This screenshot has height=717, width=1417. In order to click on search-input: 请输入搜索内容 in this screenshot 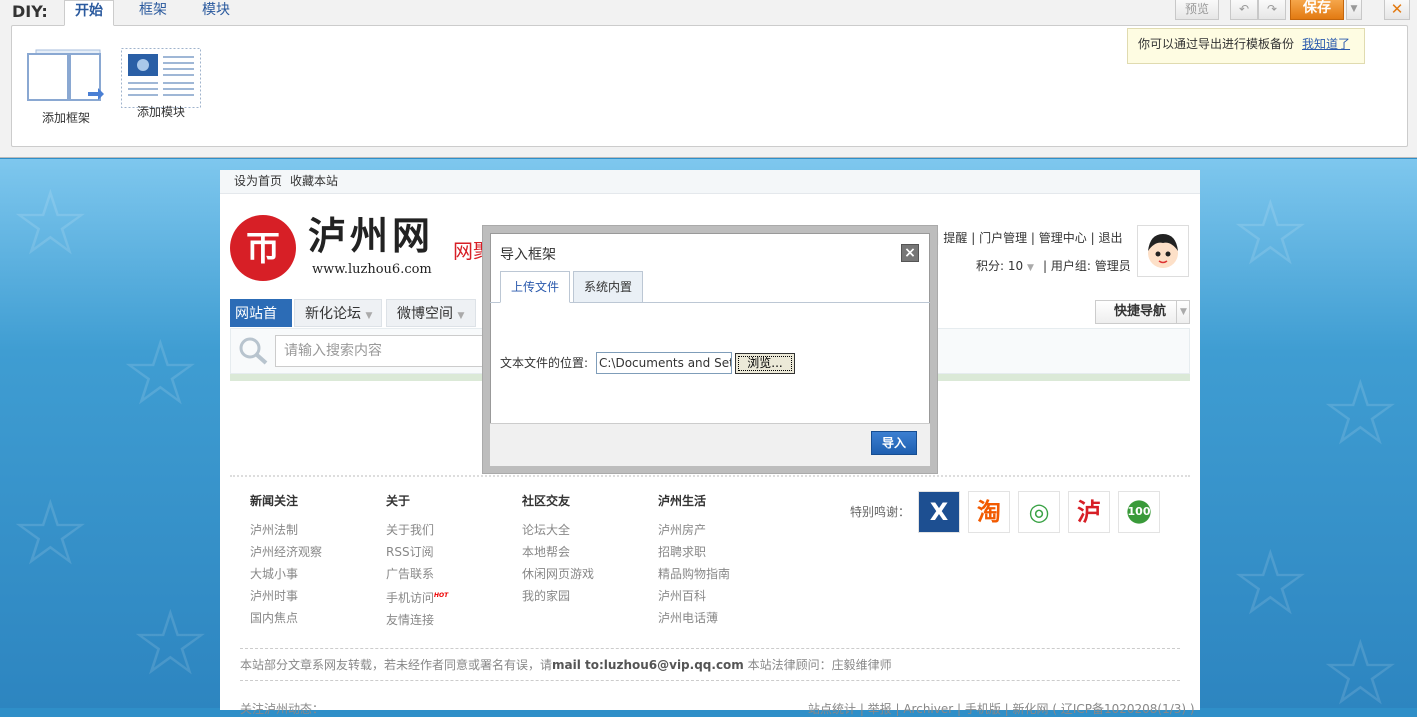, I will do `click(385, 351)`.